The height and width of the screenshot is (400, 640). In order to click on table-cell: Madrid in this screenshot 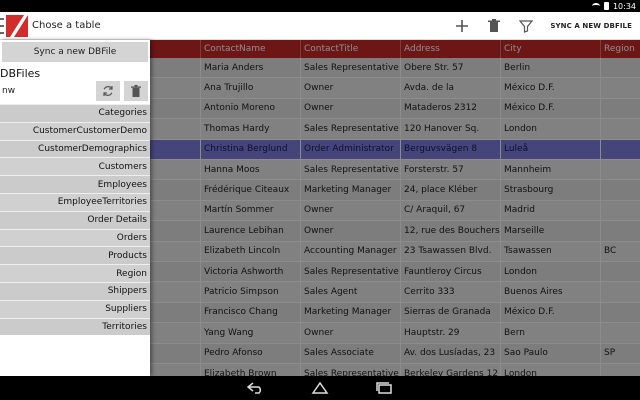, I will do `click(550, 210)`.